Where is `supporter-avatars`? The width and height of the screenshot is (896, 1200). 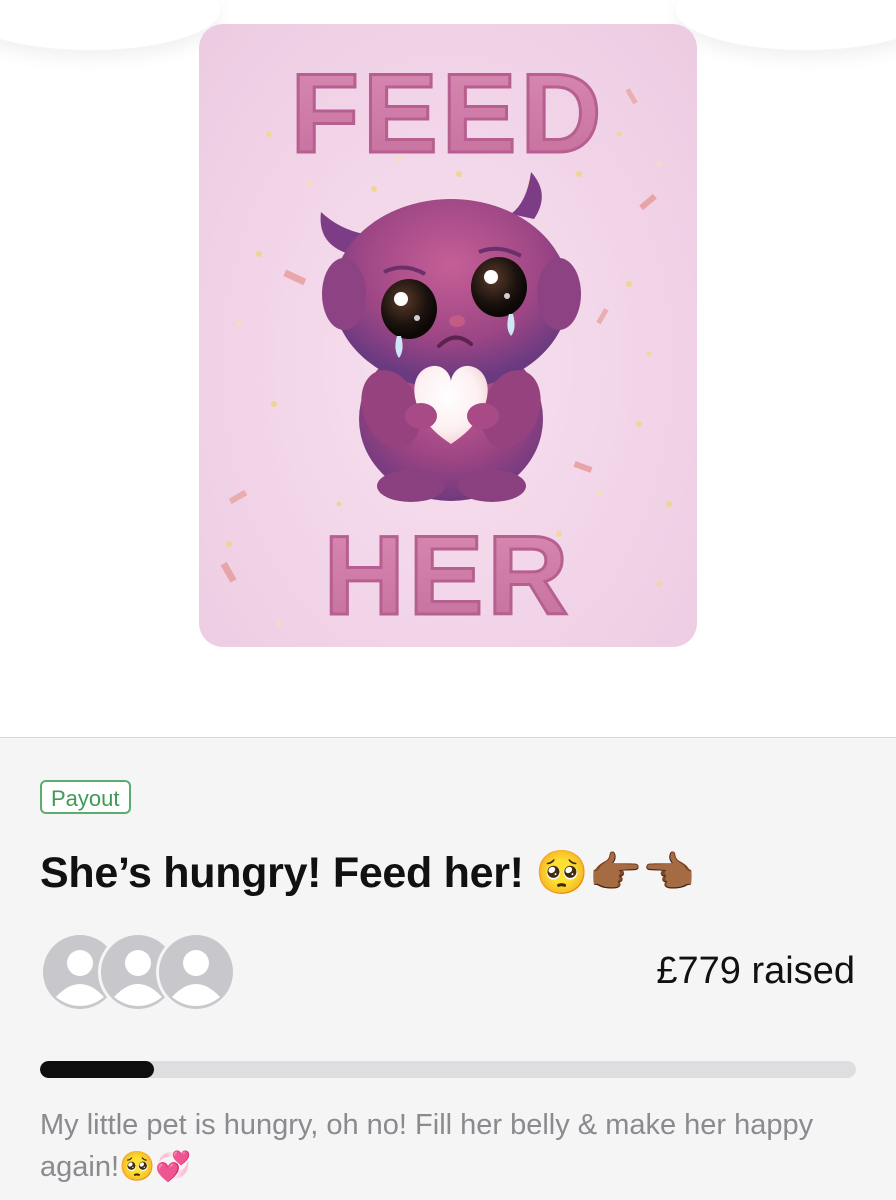 supporter-avatars is located at coordinates (140, 973).